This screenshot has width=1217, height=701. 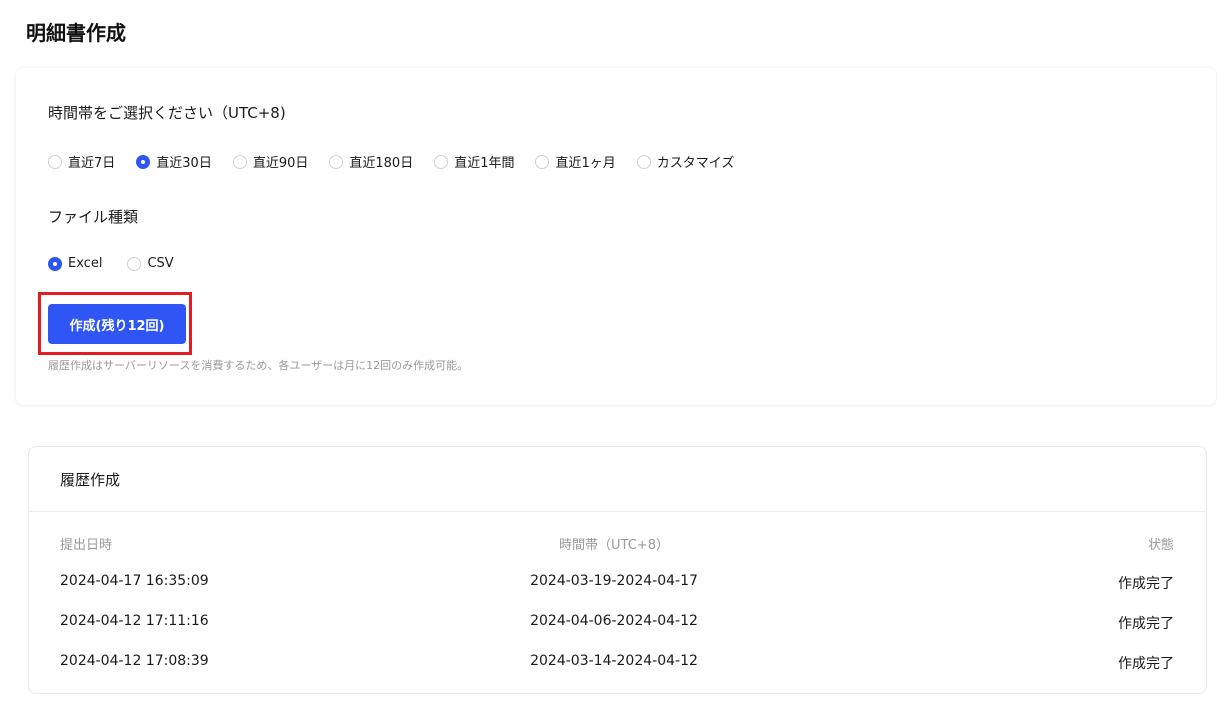 I want to click on submitted-cell: 2024-04-12 17:11:16, so click(x=134, y=621).